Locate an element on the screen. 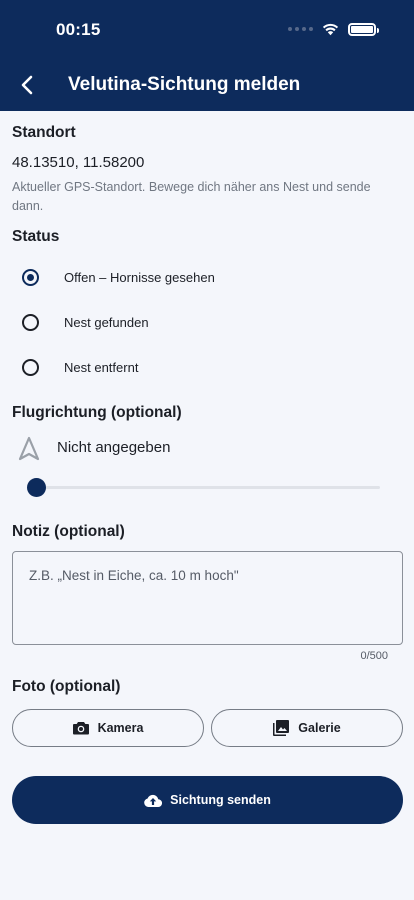 The image size is (414, 900). status-heading: Status is located at coordinates (36, 236).